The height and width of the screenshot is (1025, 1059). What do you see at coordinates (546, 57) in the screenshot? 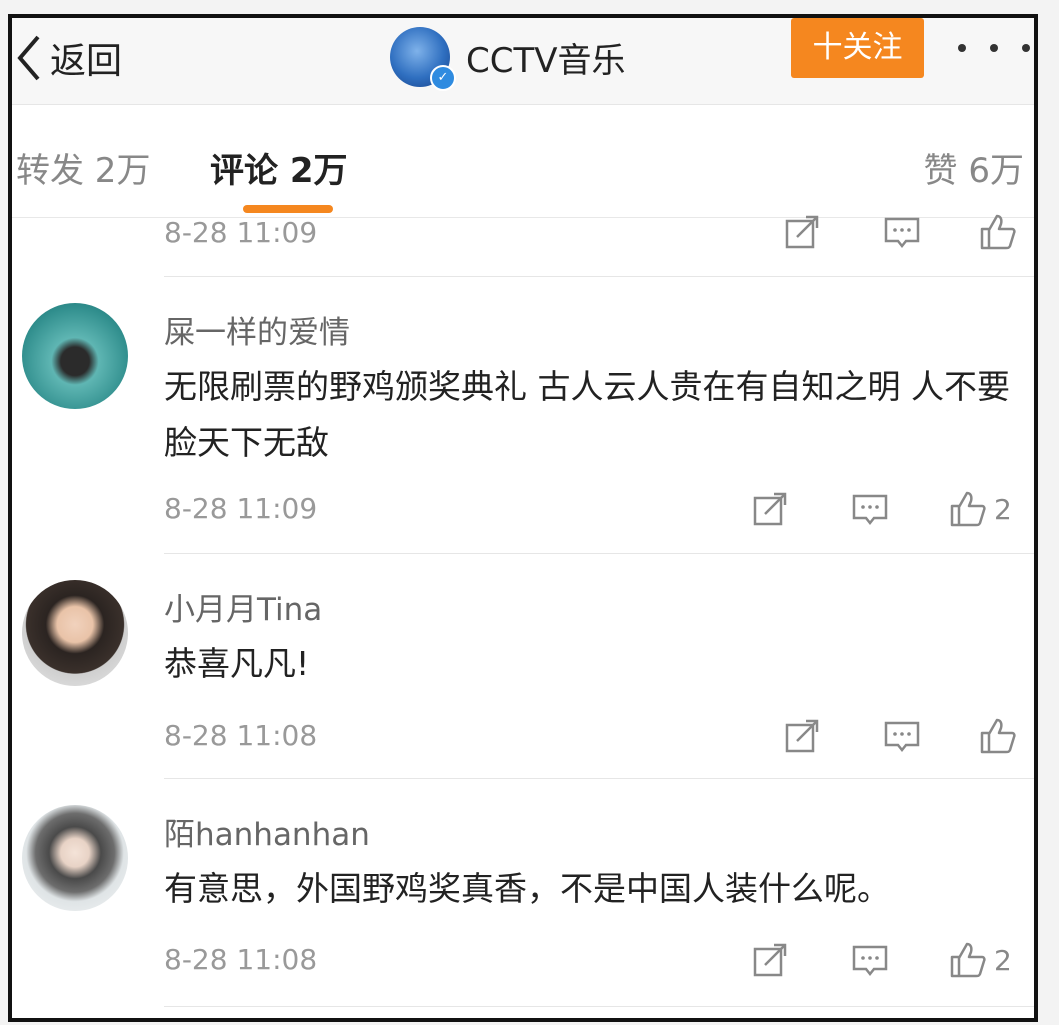
I see `account-name: CCTV音乐` at bounding box center [546, 57].